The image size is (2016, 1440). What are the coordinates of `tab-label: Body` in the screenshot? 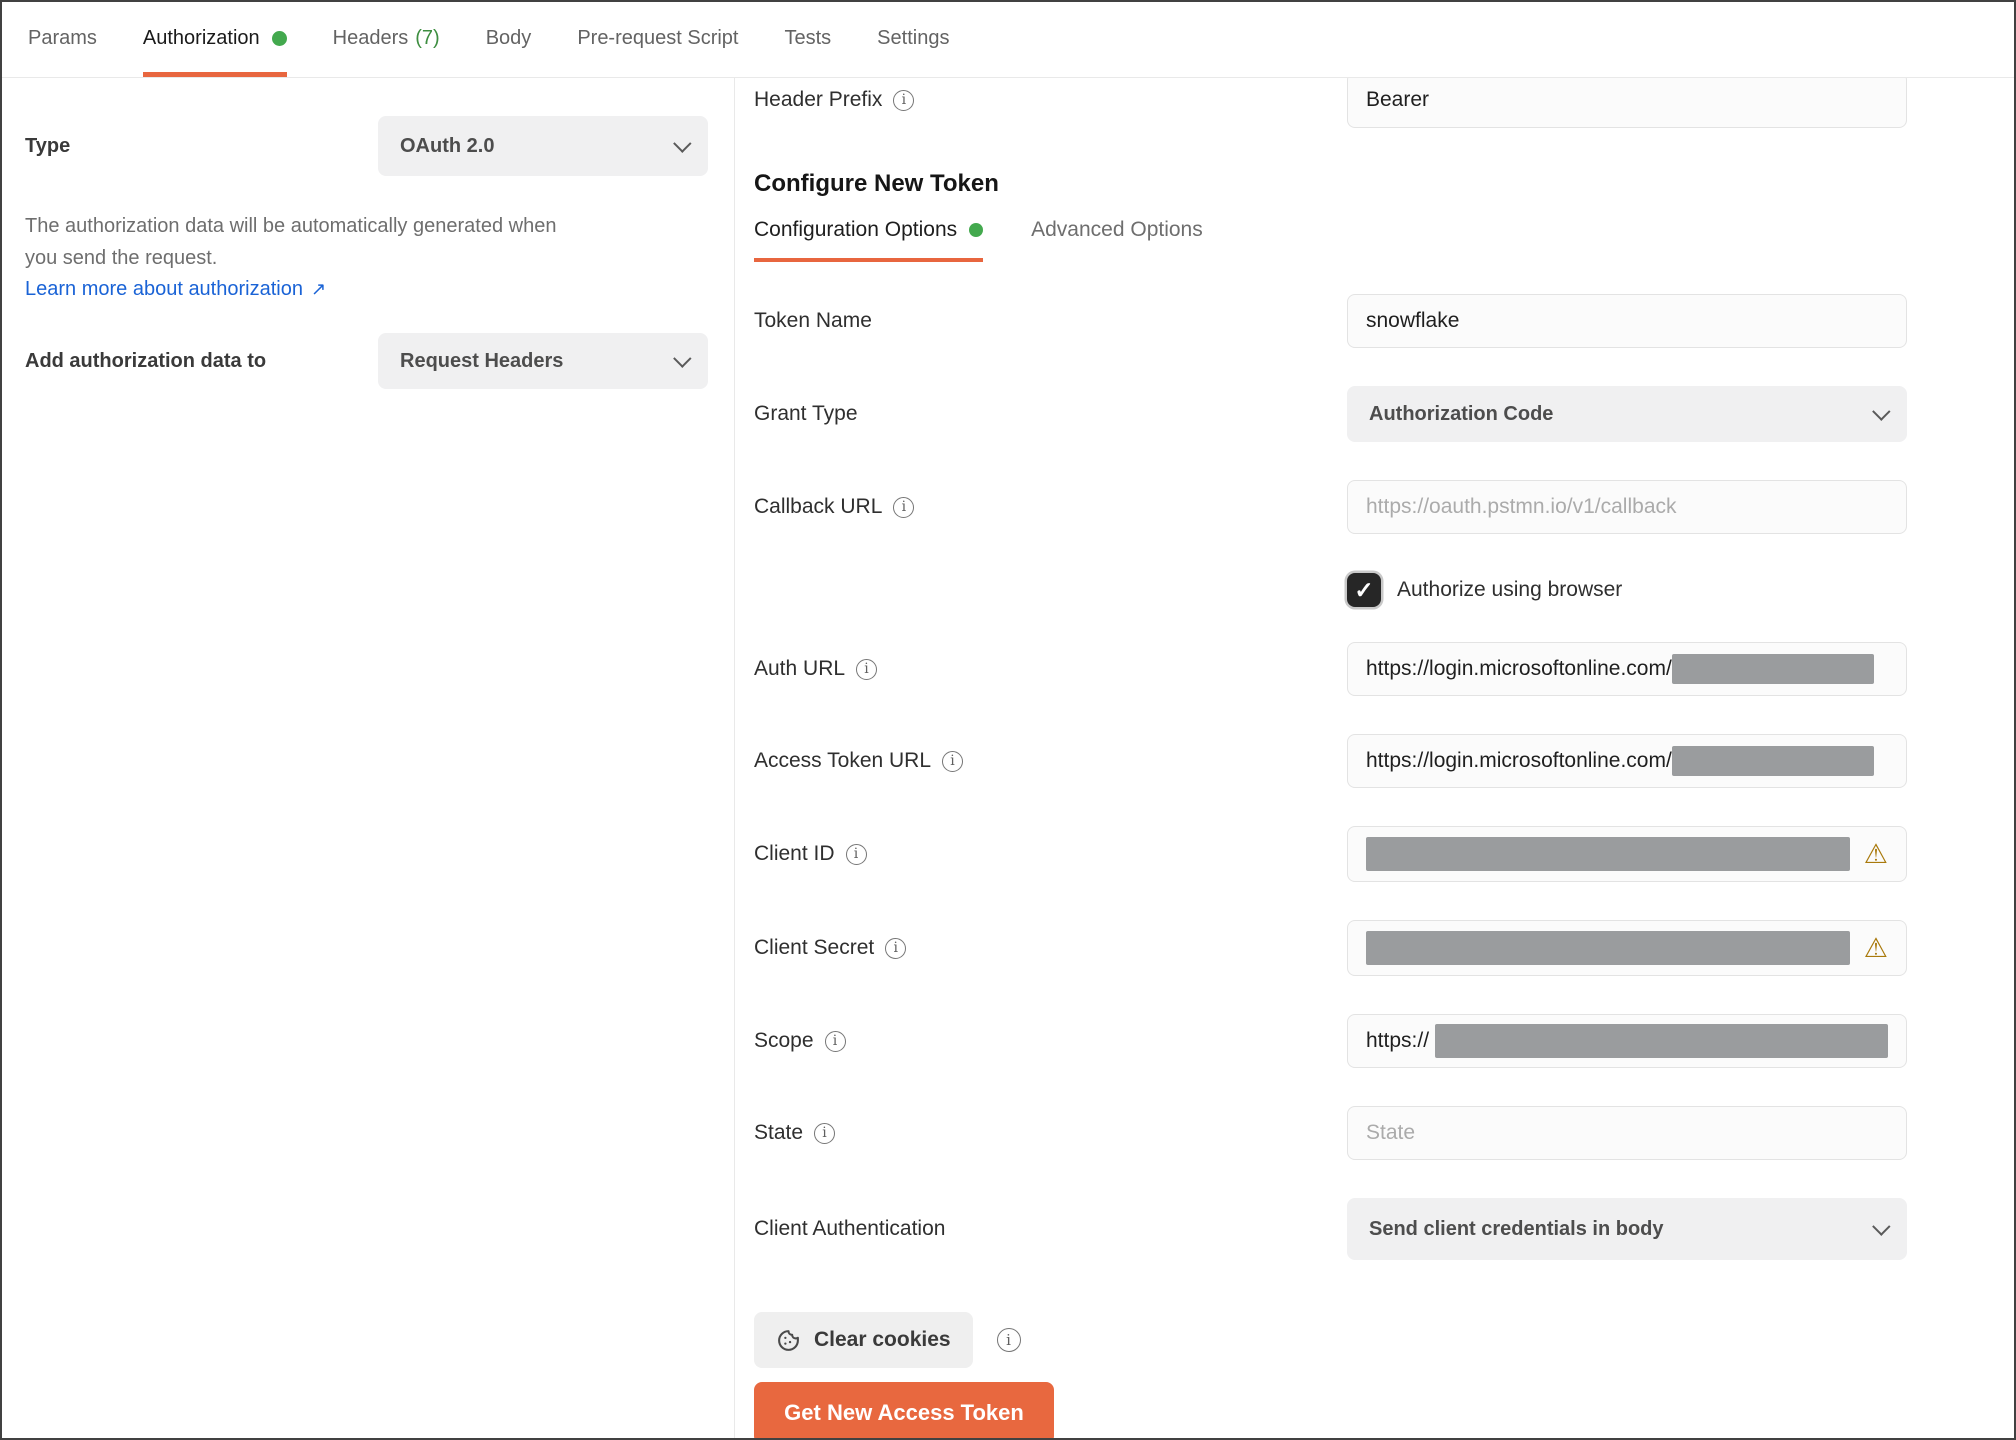 It's located at (508, 38).